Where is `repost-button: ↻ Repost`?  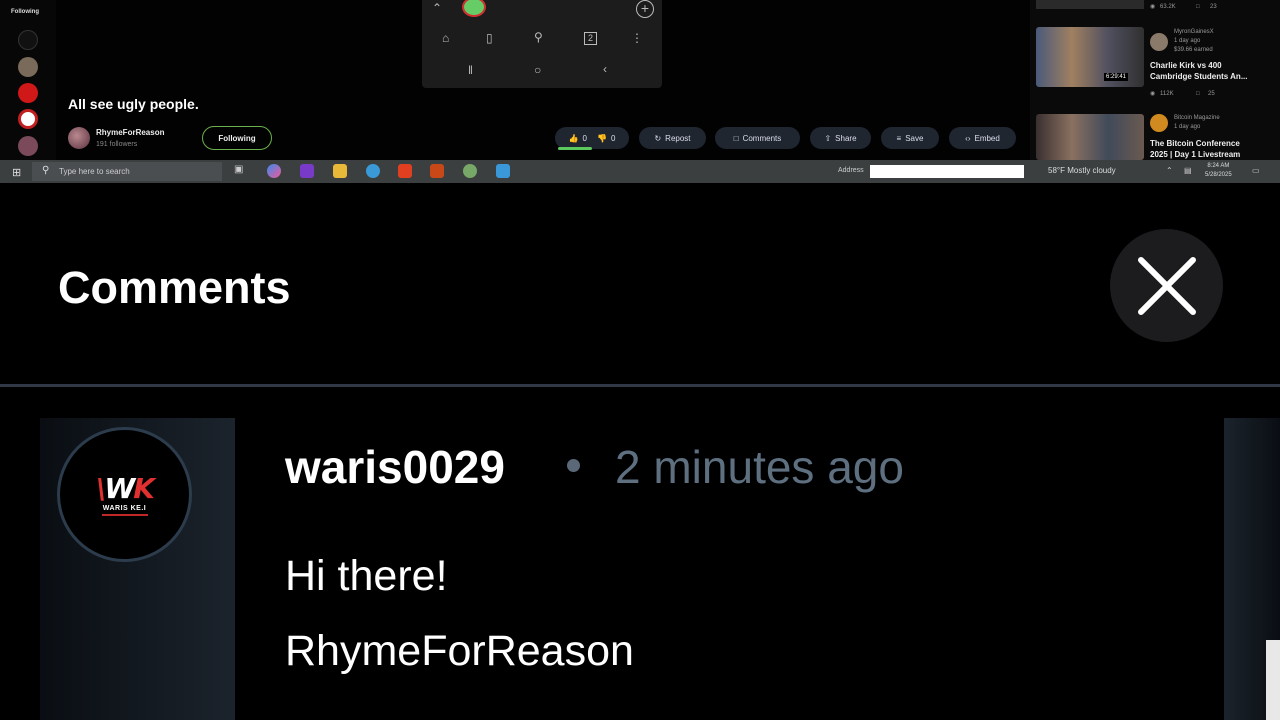
repost-button: ↻ Repost is located at coordinates (672, 138).